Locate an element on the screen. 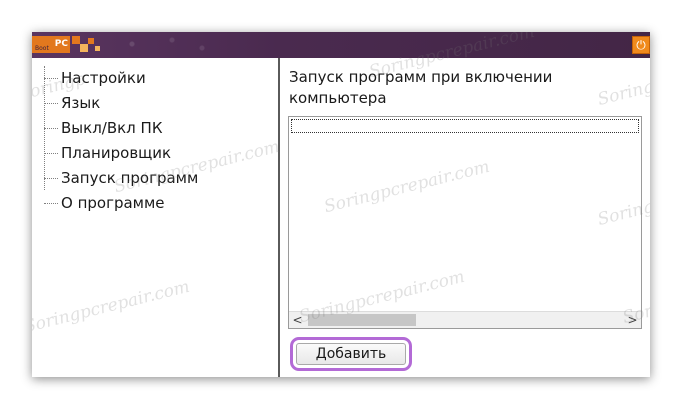  sidebar-item-language: Язык is located at coordinates (121, 103).